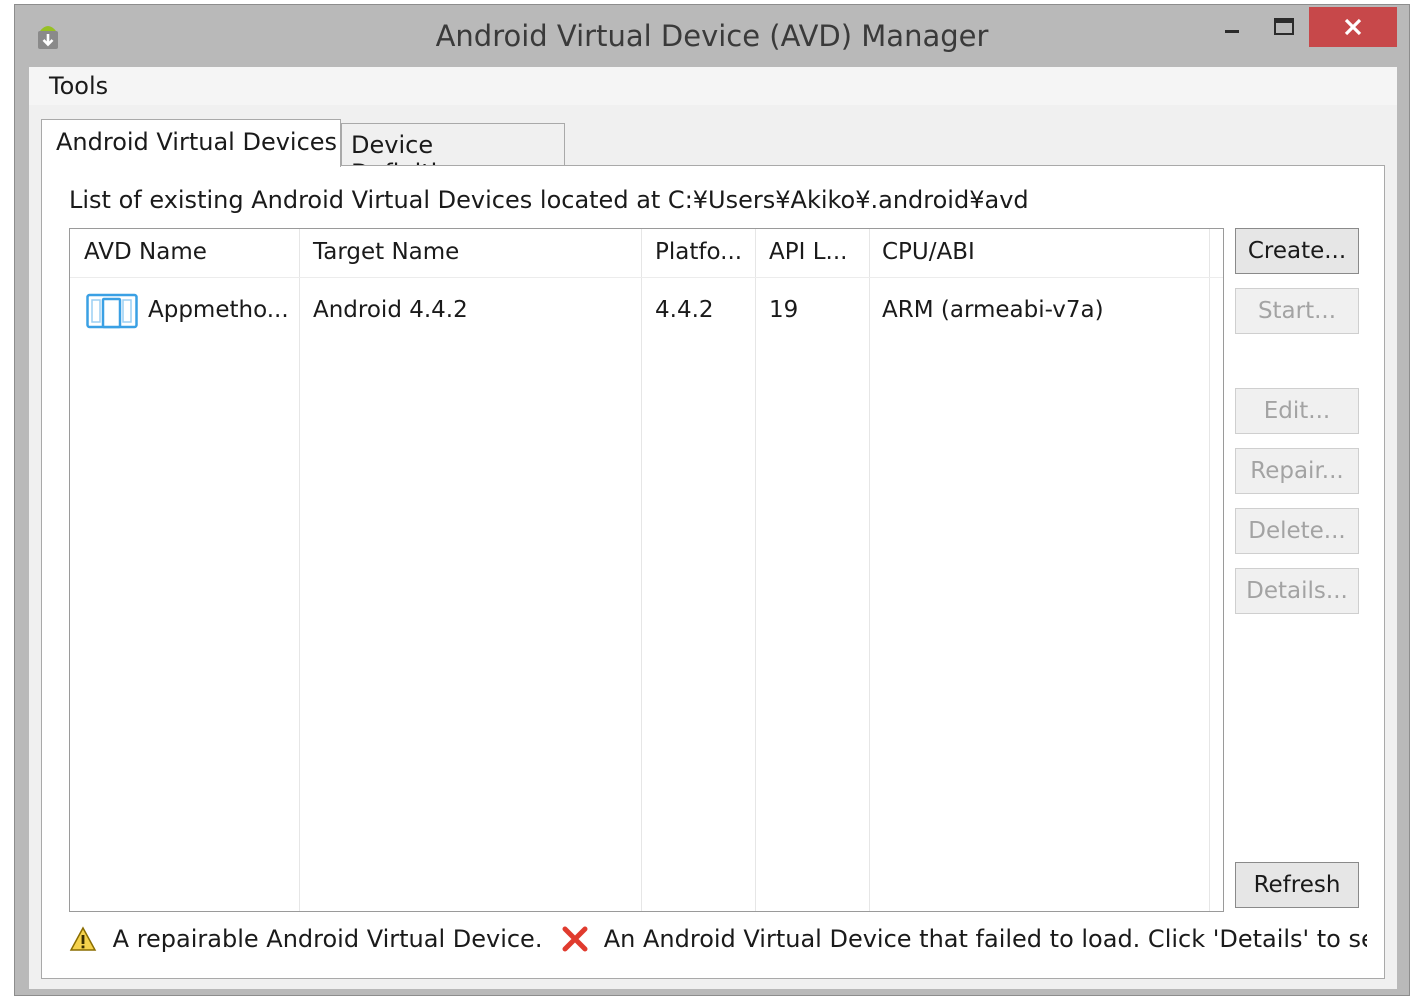  I want to click on cell-cpu-abi: ARM (armeabi-v7a), so click(993, 310).